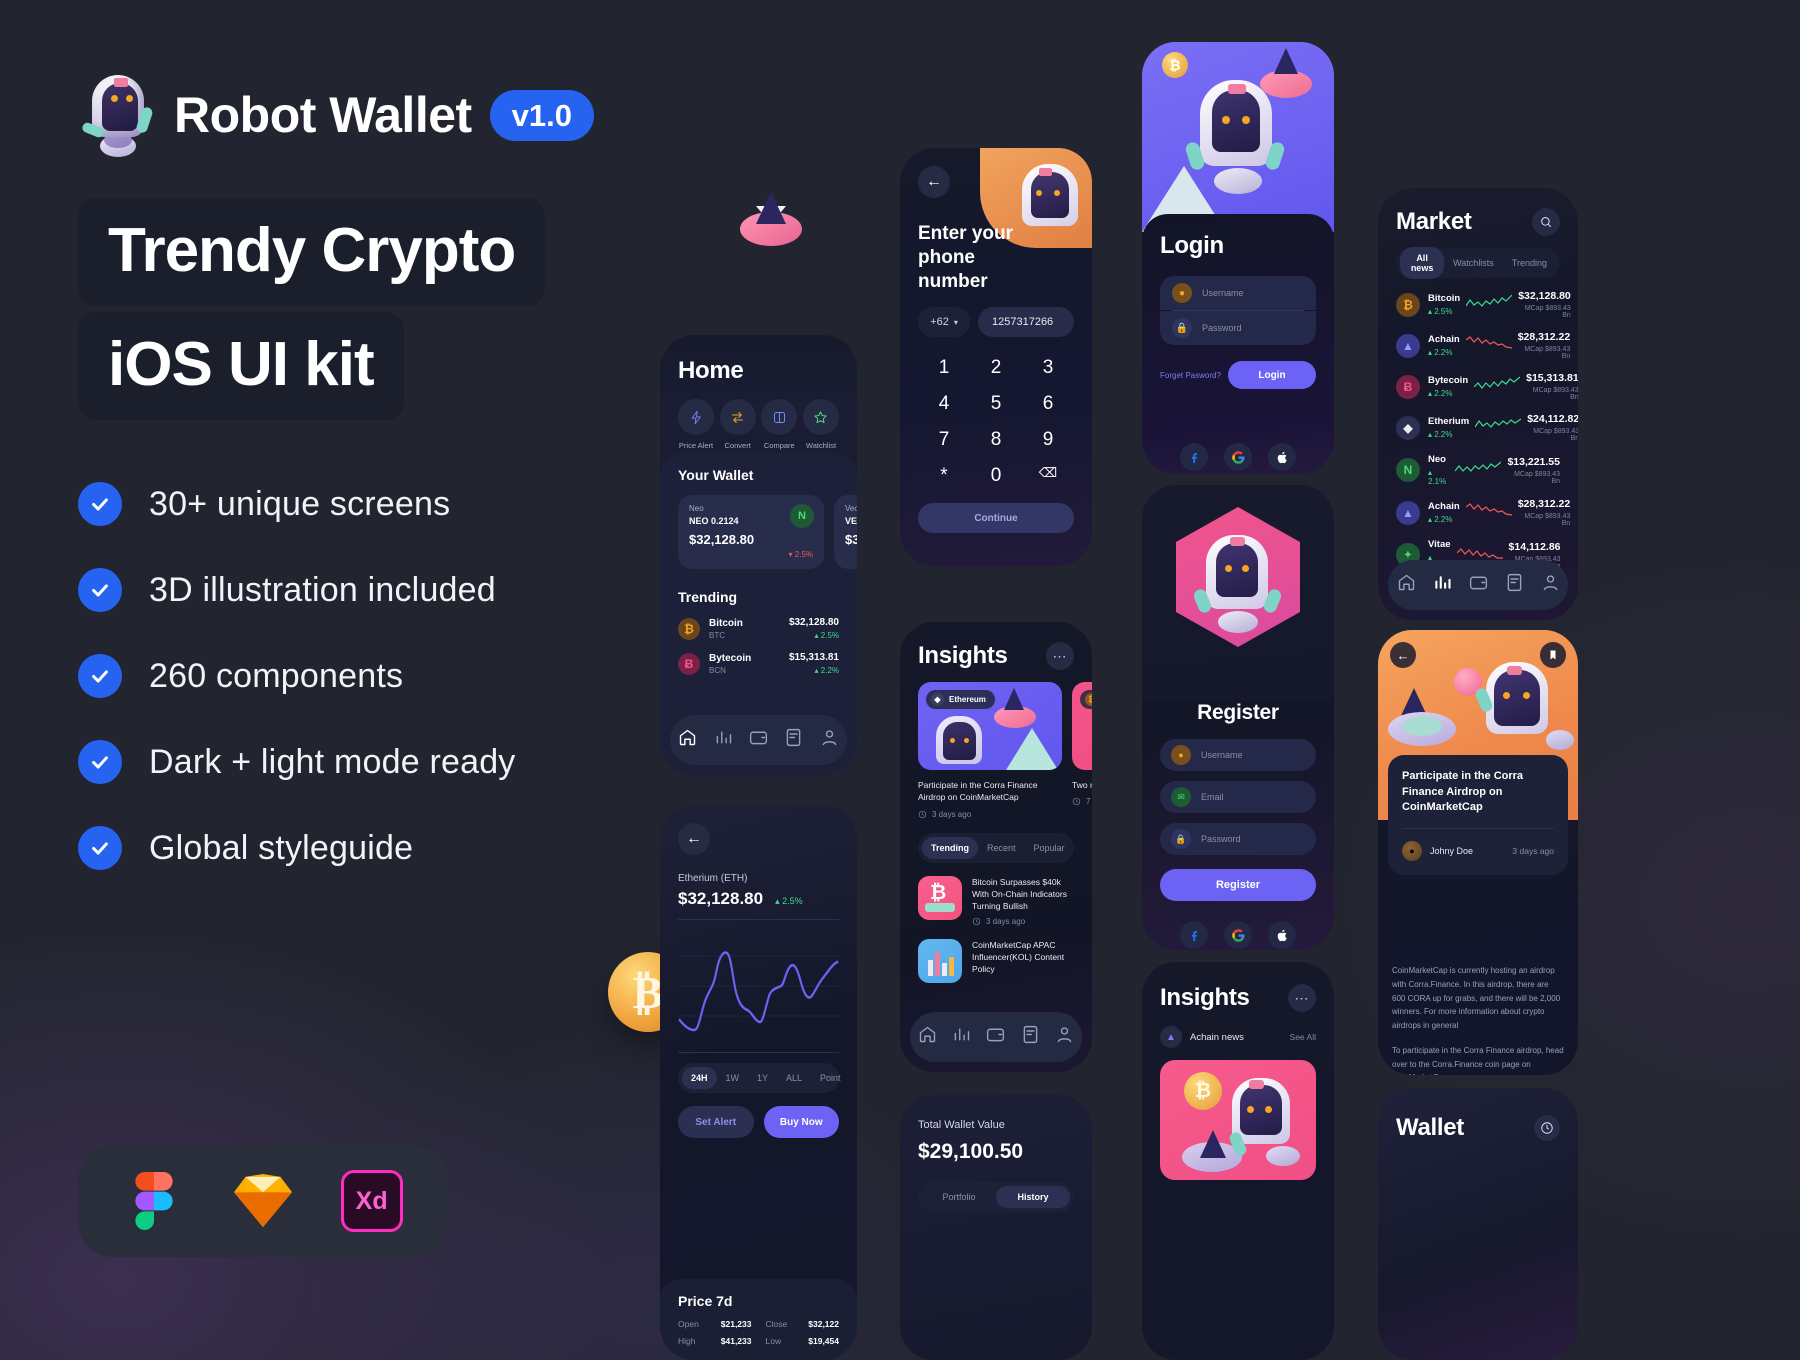  I want to click on continue-button: Continue, so click(996, 518).